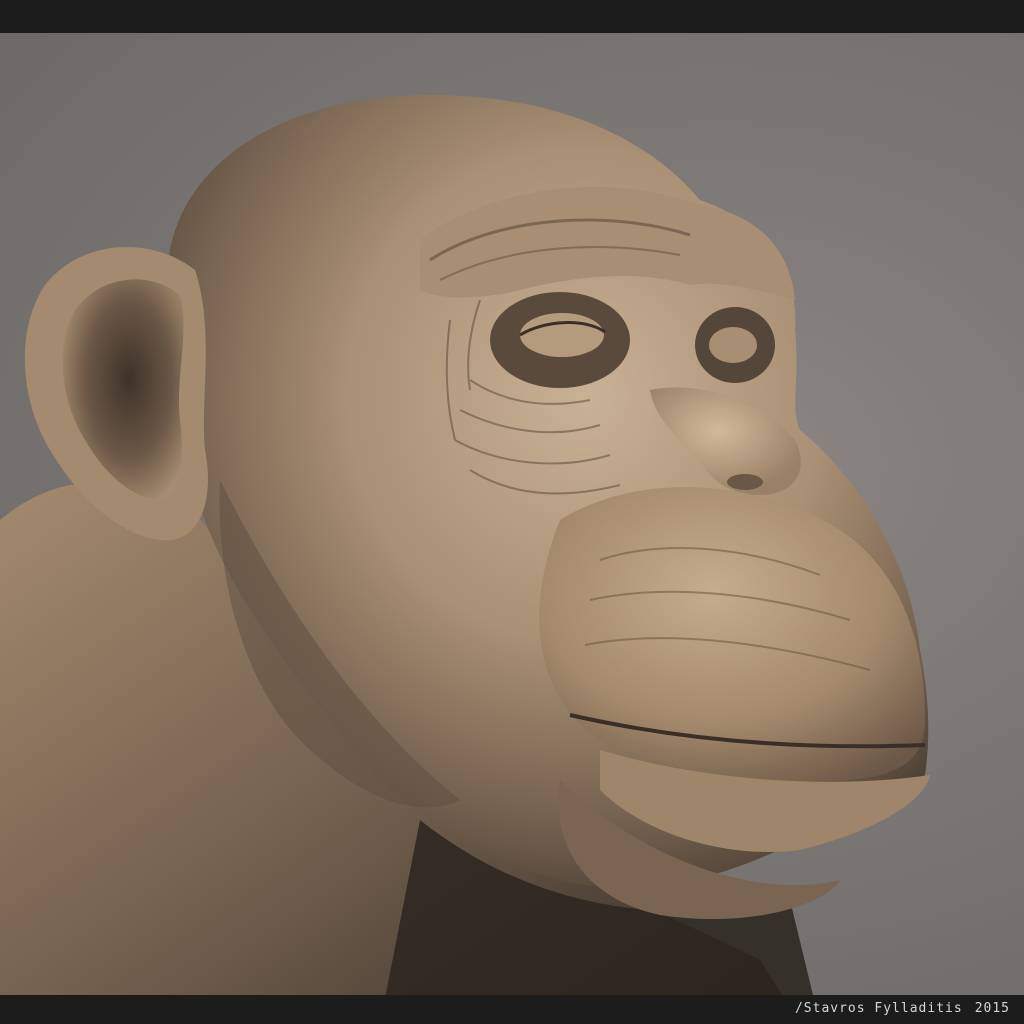  I want to click on left-eye, so click(562, 335).